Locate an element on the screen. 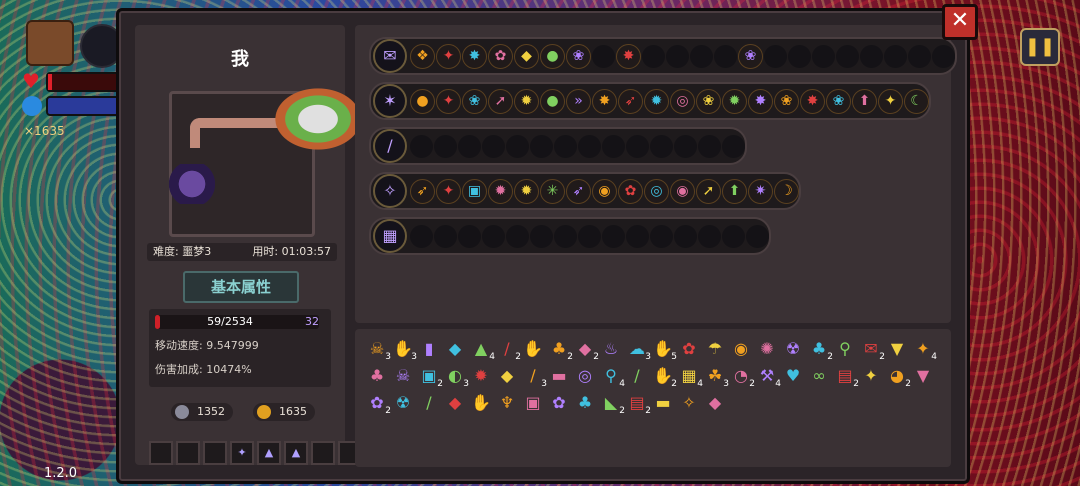 Image resolution: width=1080 pixels, height=486 pixels. pause-button: ❚❚ is located at coordinates (1040, 47).